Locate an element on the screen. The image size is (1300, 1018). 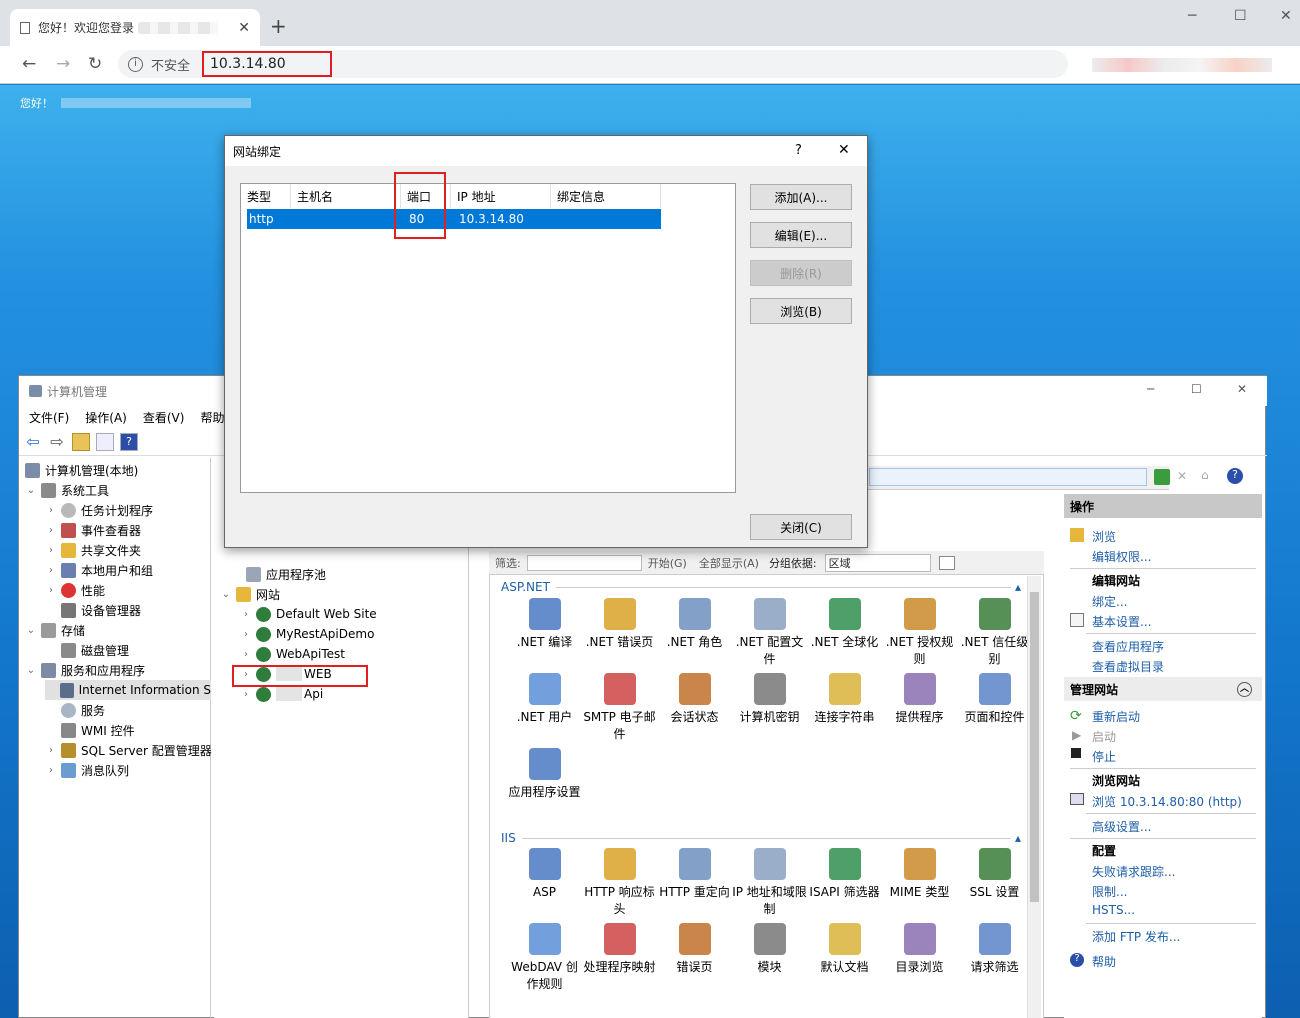
browser-tab: 您好！欢迎您登录 ✕ is located at coordinates (135, 27).